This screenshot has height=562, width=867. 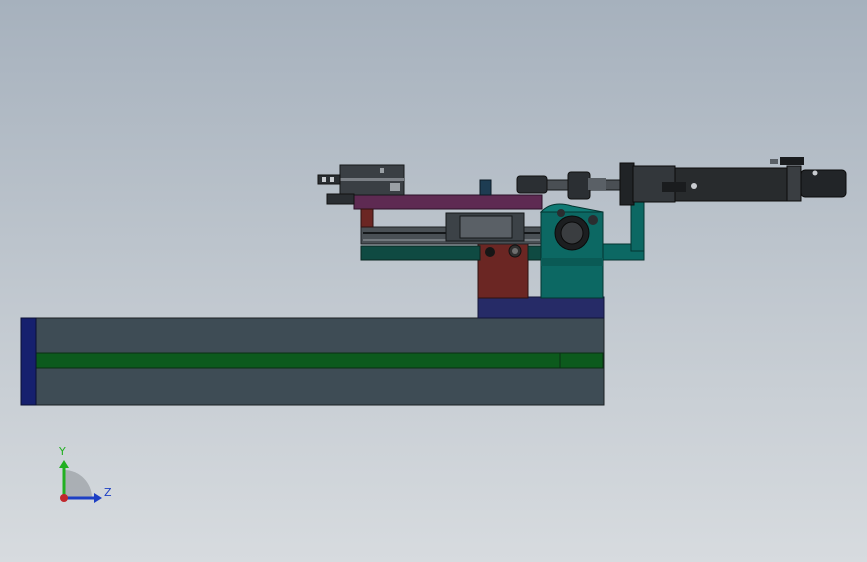 What do you see at coordinates (64, 498) in the screenshot?
I see `origin-icon` at bounding box center [64, 498].